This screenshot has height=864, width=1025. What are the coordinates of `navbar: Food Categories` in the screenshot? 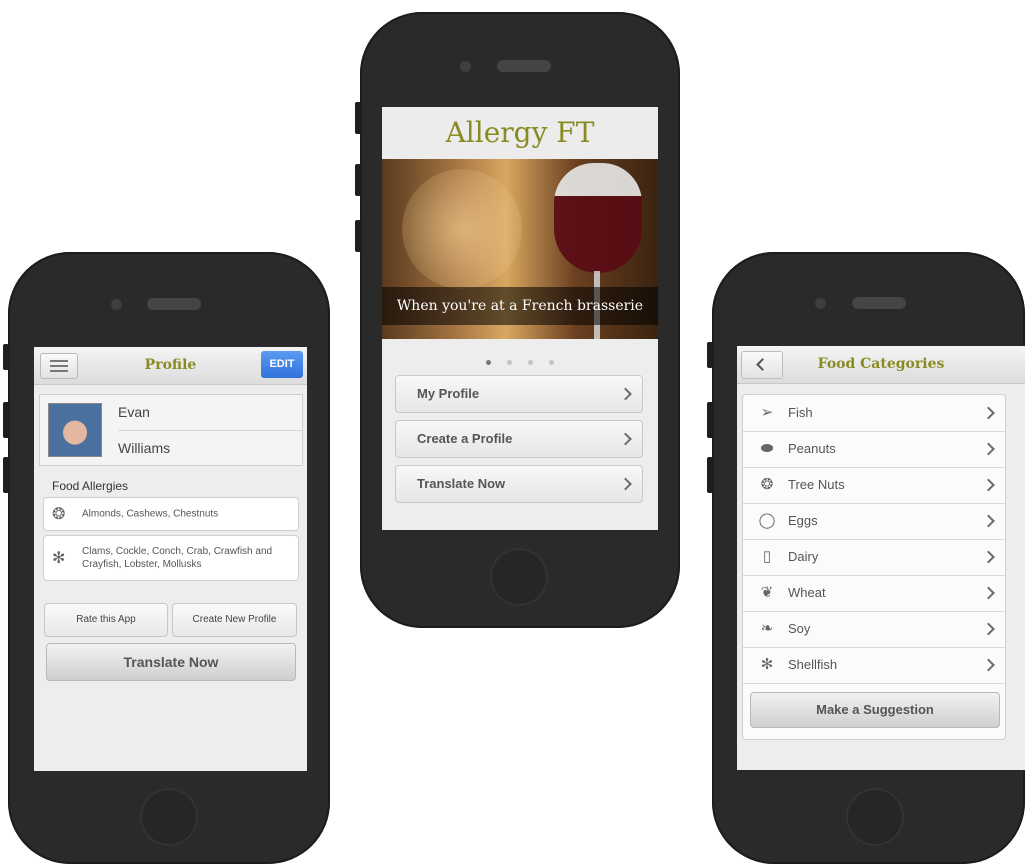 It's located at (881, 365).